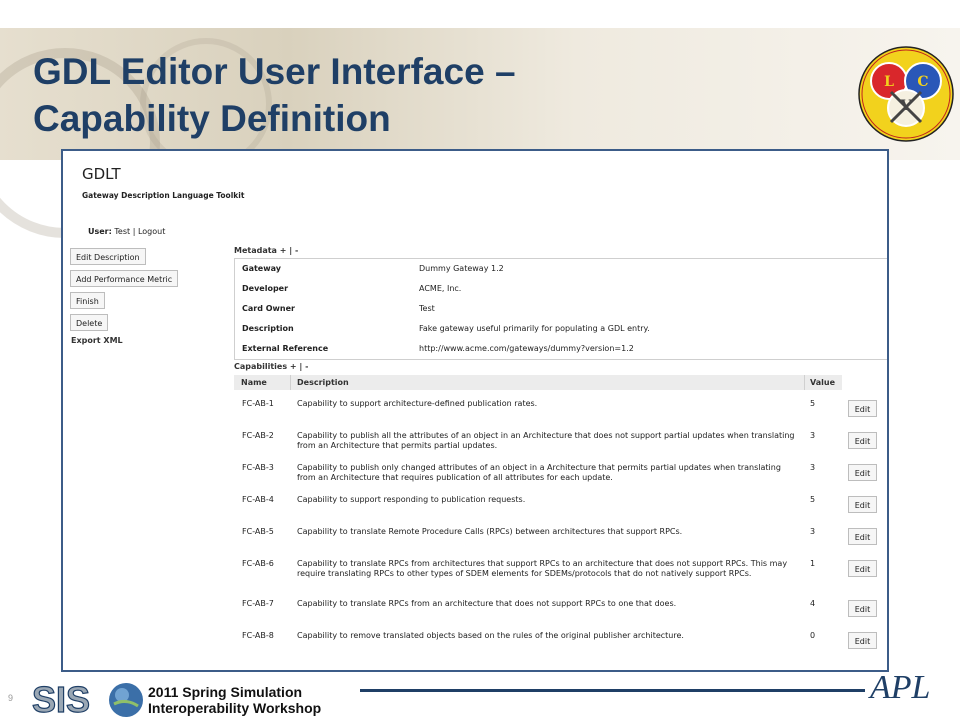 The width and height of the screenshot is (960, 720). What do you see at coordinates (274, 71) in the screenshot?
I see `slide-title-line1: GDL Editor User Interface –` at bounding box center [274, 71].